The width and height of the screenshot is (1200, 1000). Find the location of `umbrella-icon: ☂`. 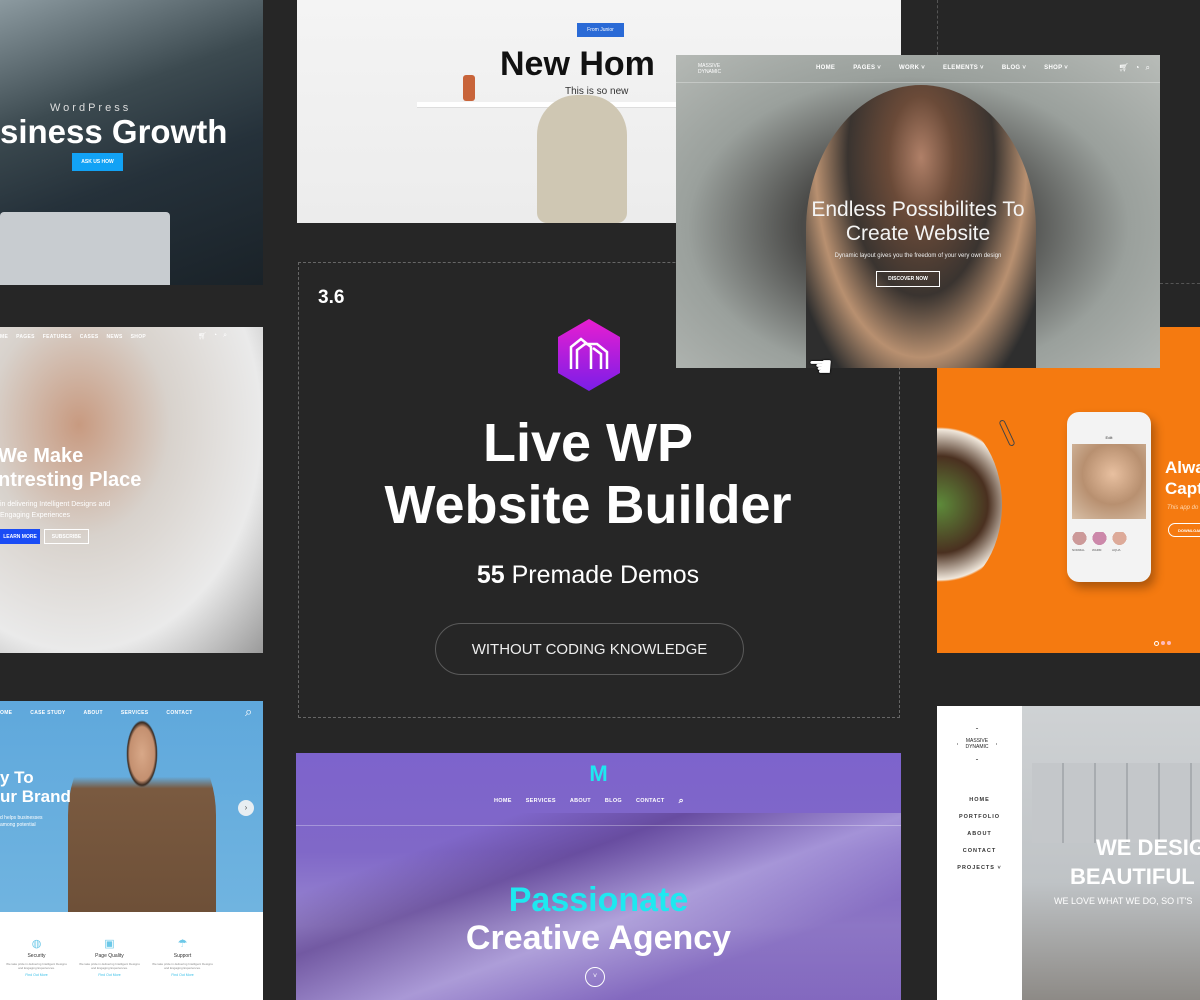

umbrella-icon: ☂ is located at coordinates (182, 944).